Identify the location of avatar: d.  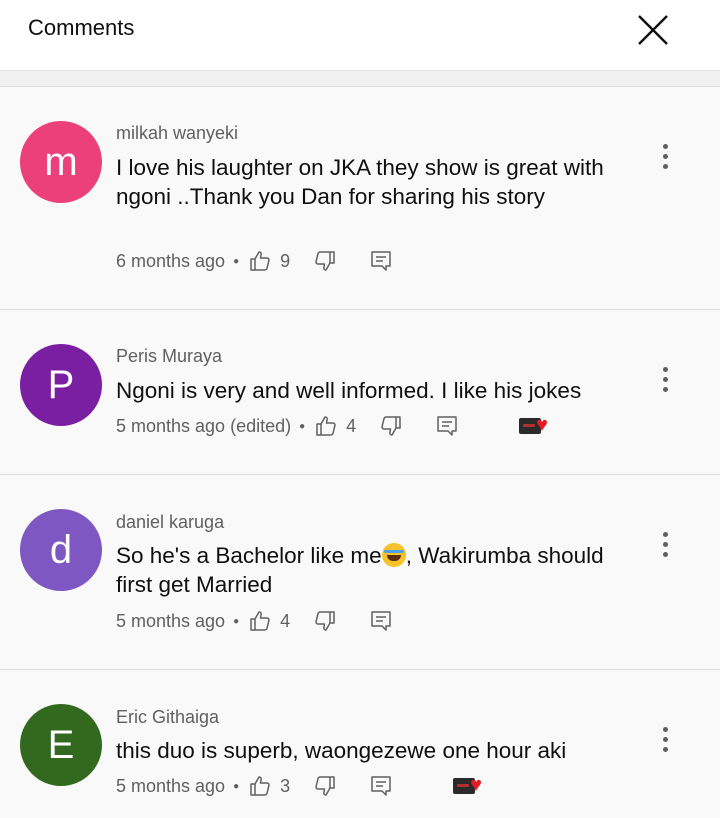
(61, 550).